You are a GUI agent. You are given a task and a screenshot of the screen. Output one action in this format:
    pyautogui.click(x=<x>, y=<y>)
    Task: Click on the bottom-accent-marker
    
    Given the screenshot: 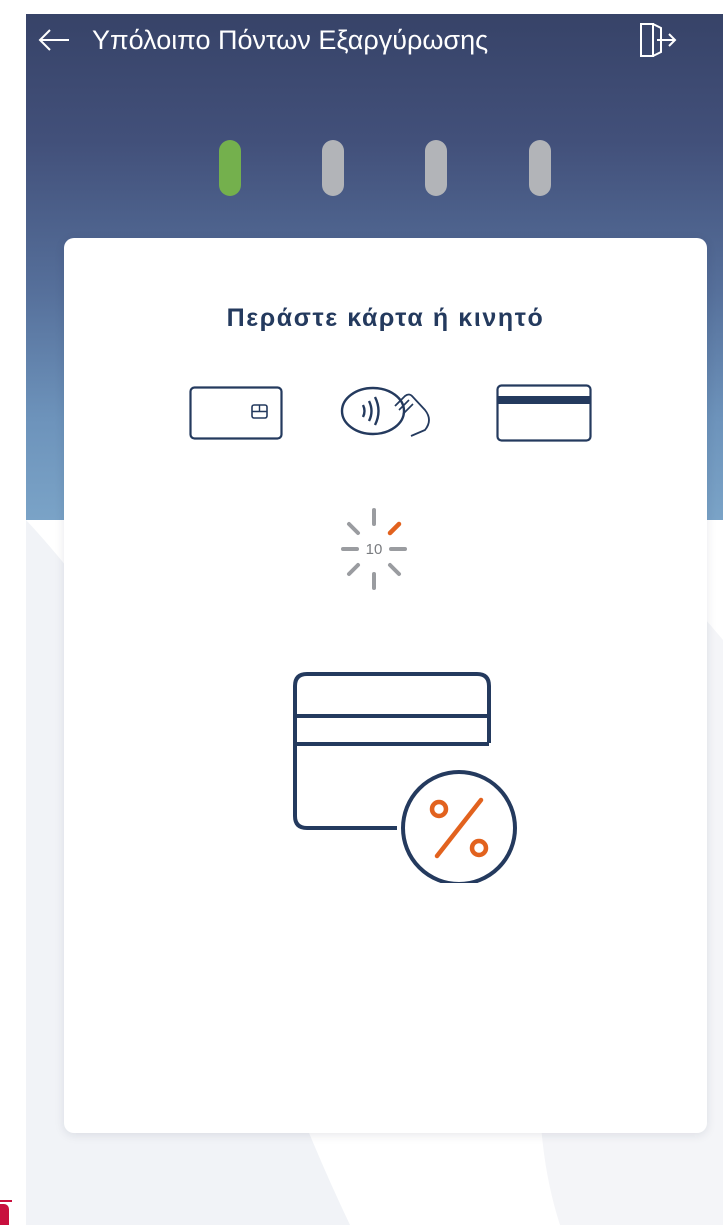 What is the action you would take?
    pyautogui.click(x=4, y=1214)
    